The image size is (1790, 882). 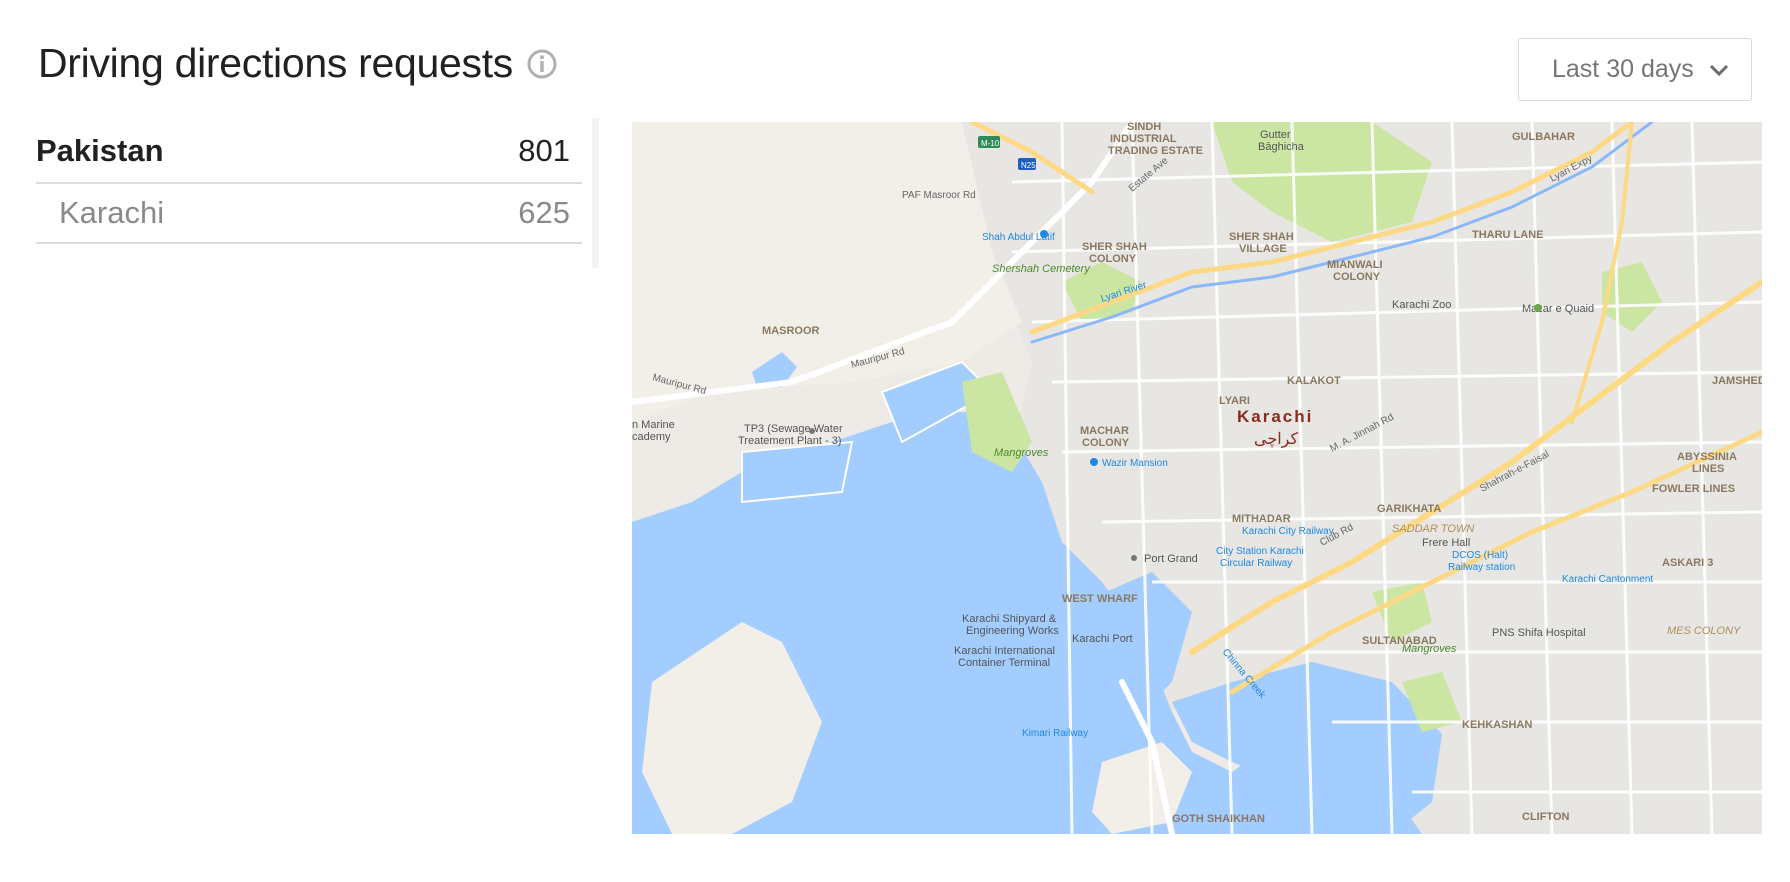 I want to click on info-circle-icon, so click(x=542, y=64).